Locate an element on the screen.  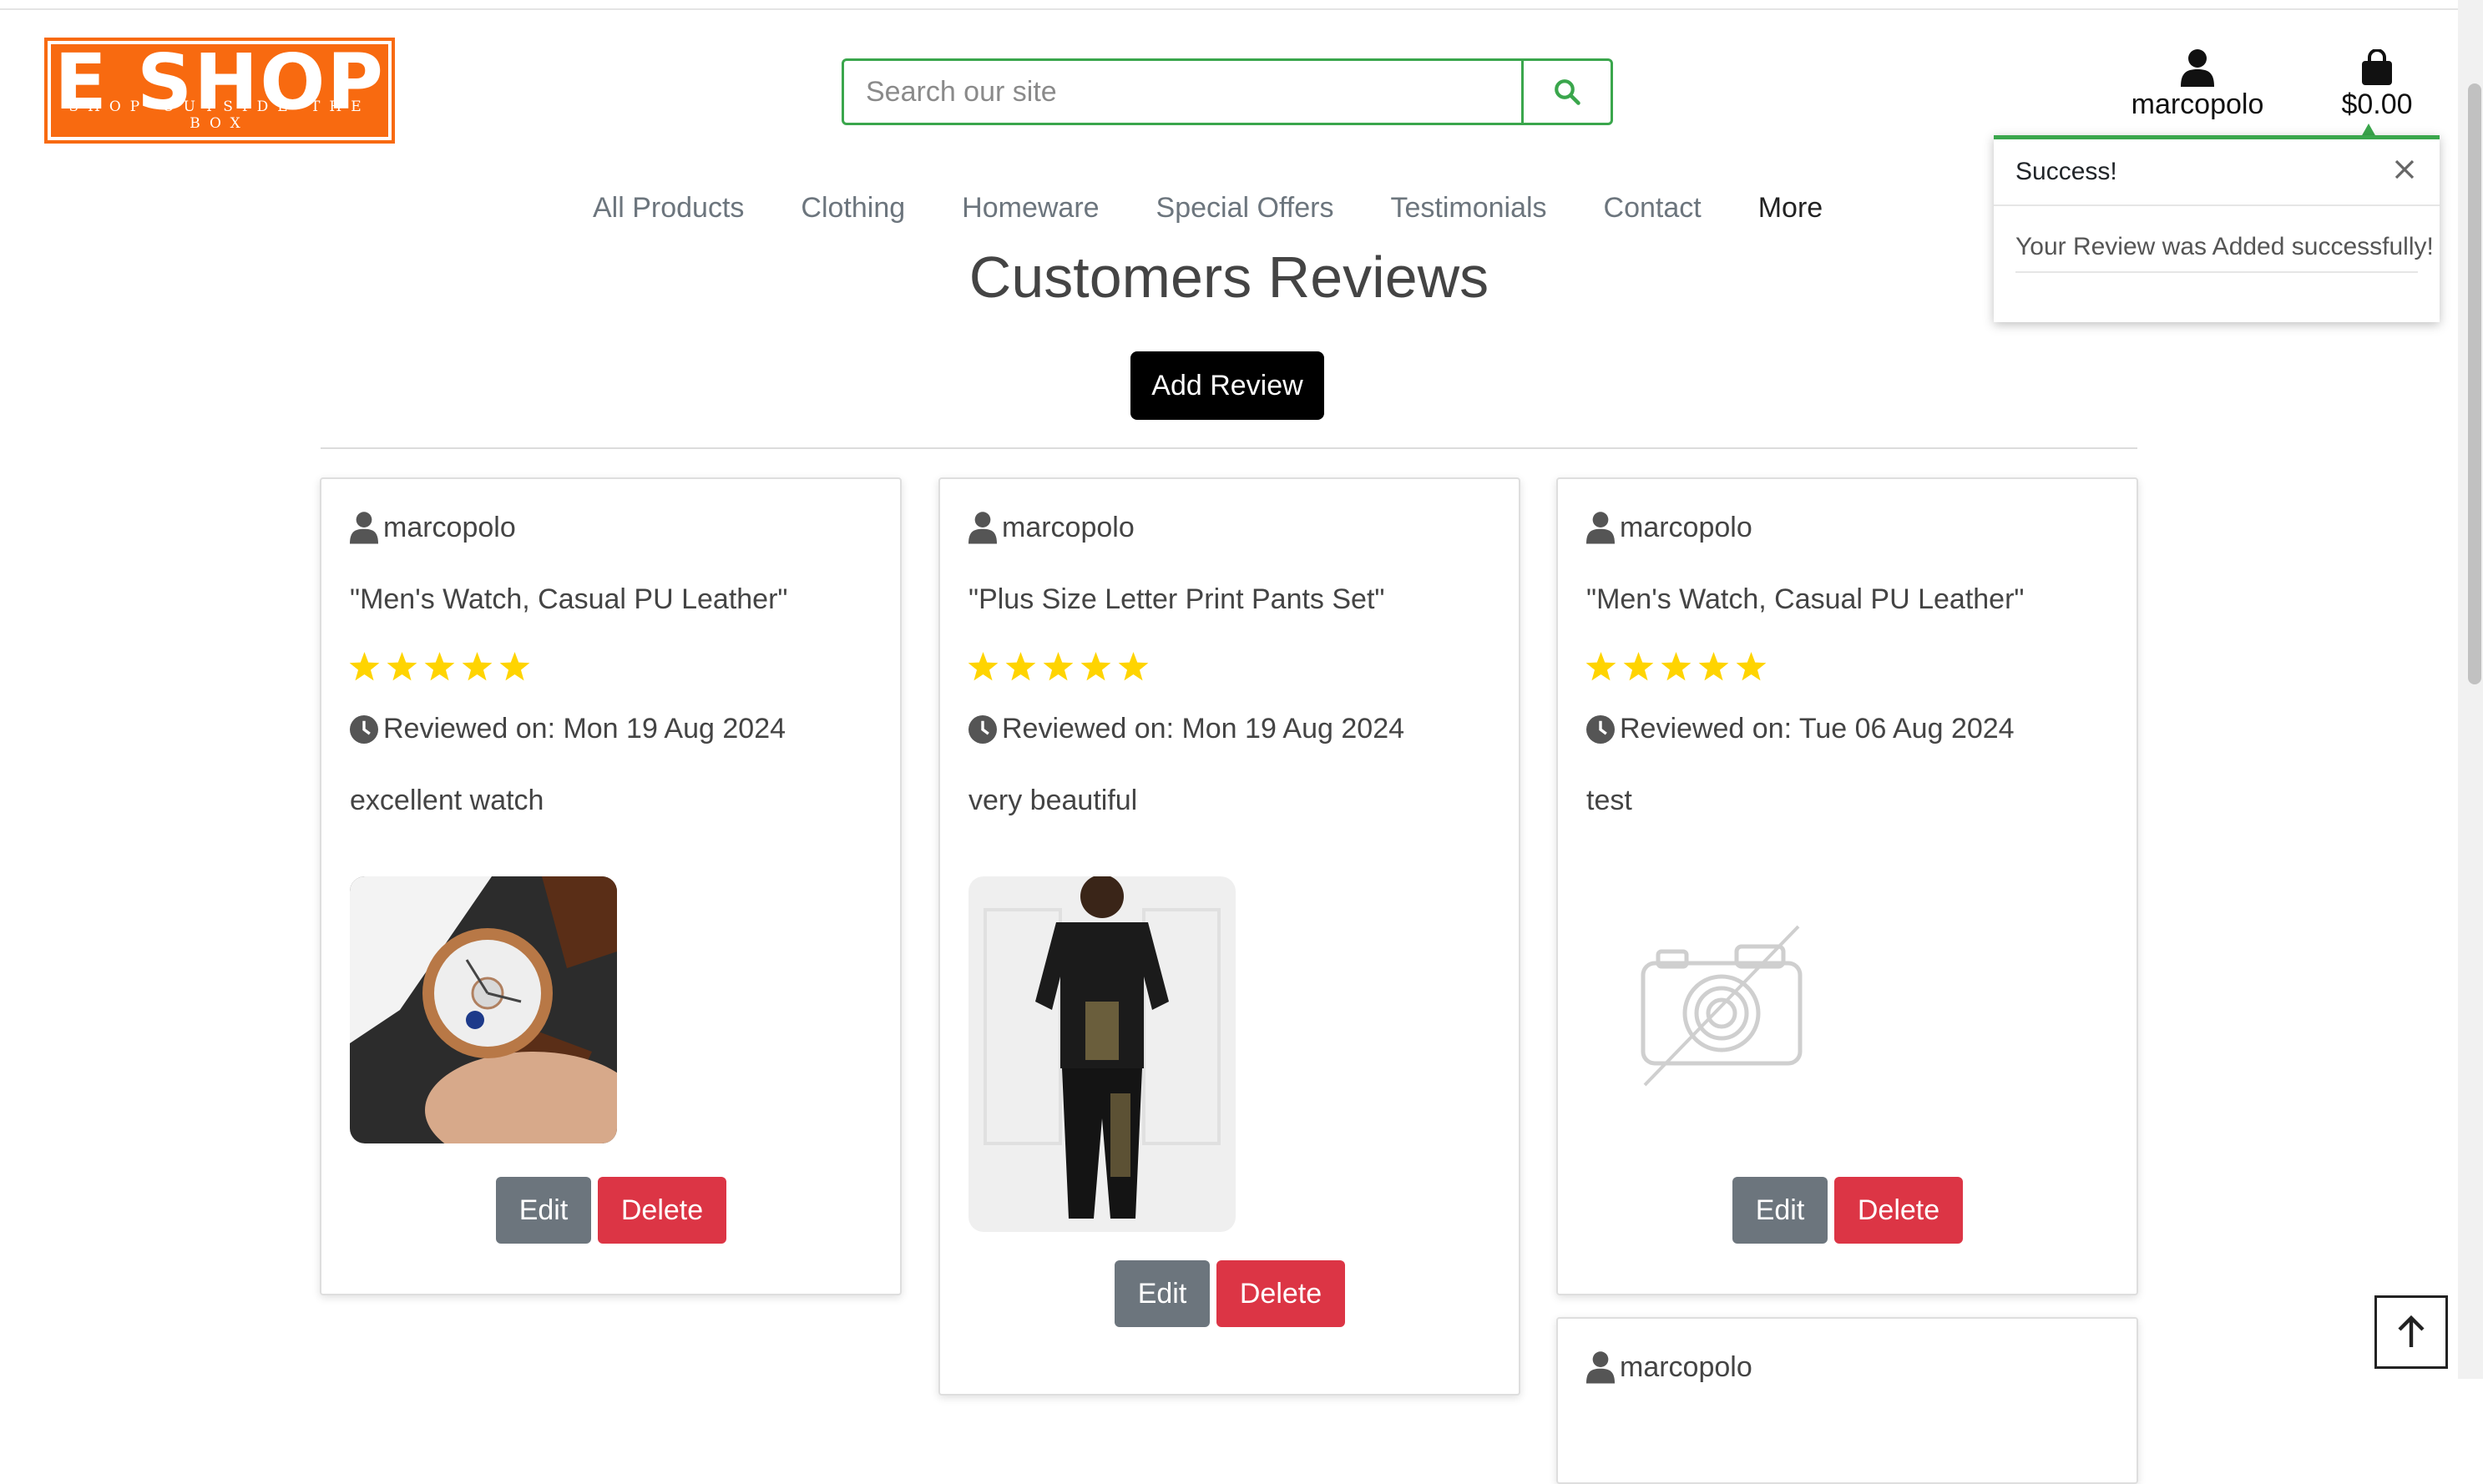
no-camera-icon is located at coordinates (1722, 1006).